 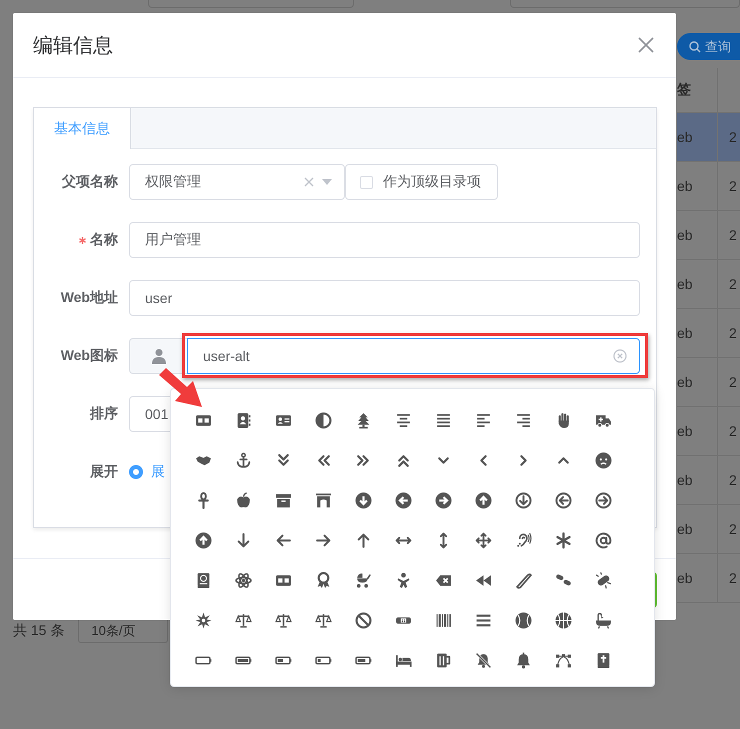 What do you see at coordinates (203, 580) in the screenshot?
I see `book-icon` at bounding box center [203, 580].